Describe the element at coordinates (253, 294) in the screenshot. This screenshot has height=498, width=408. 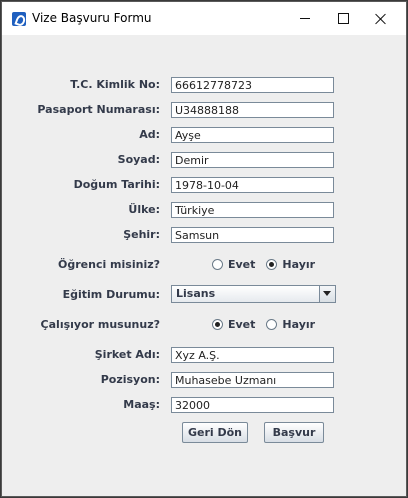
I see `egitim-durumu-dropdown: Lisans` at that location.